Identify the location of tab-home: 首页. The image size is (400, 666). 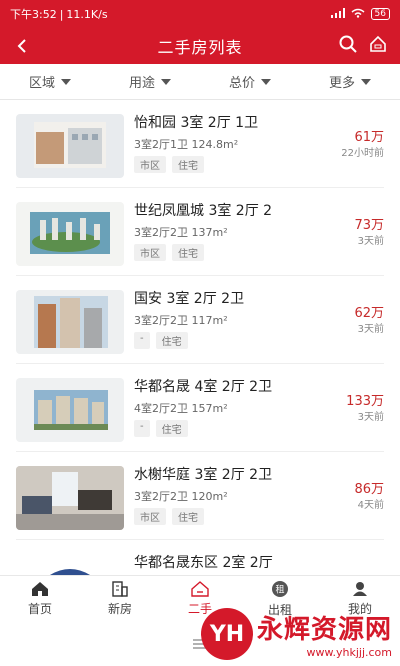
(40, 599).